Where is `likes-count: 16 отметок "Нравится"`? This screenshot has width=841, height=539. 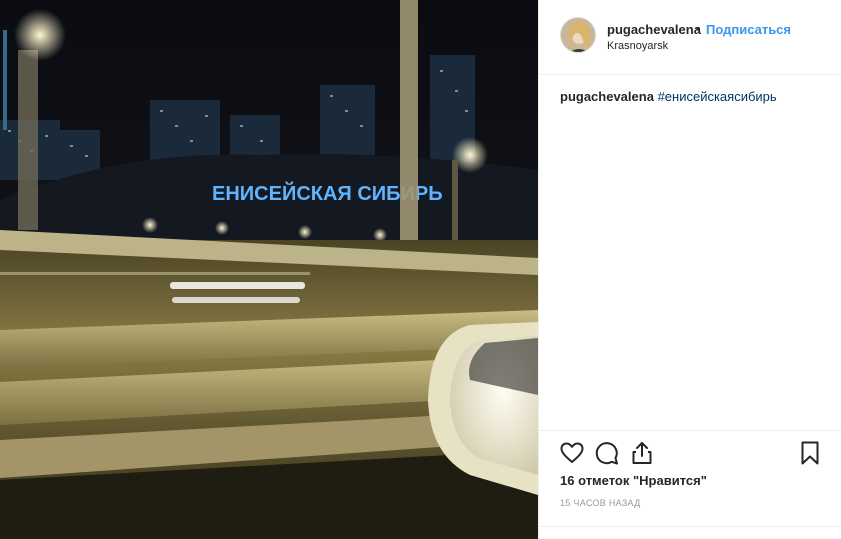
likes-count: 16 отметок "Нравится" is located at coordinates (633, 480).